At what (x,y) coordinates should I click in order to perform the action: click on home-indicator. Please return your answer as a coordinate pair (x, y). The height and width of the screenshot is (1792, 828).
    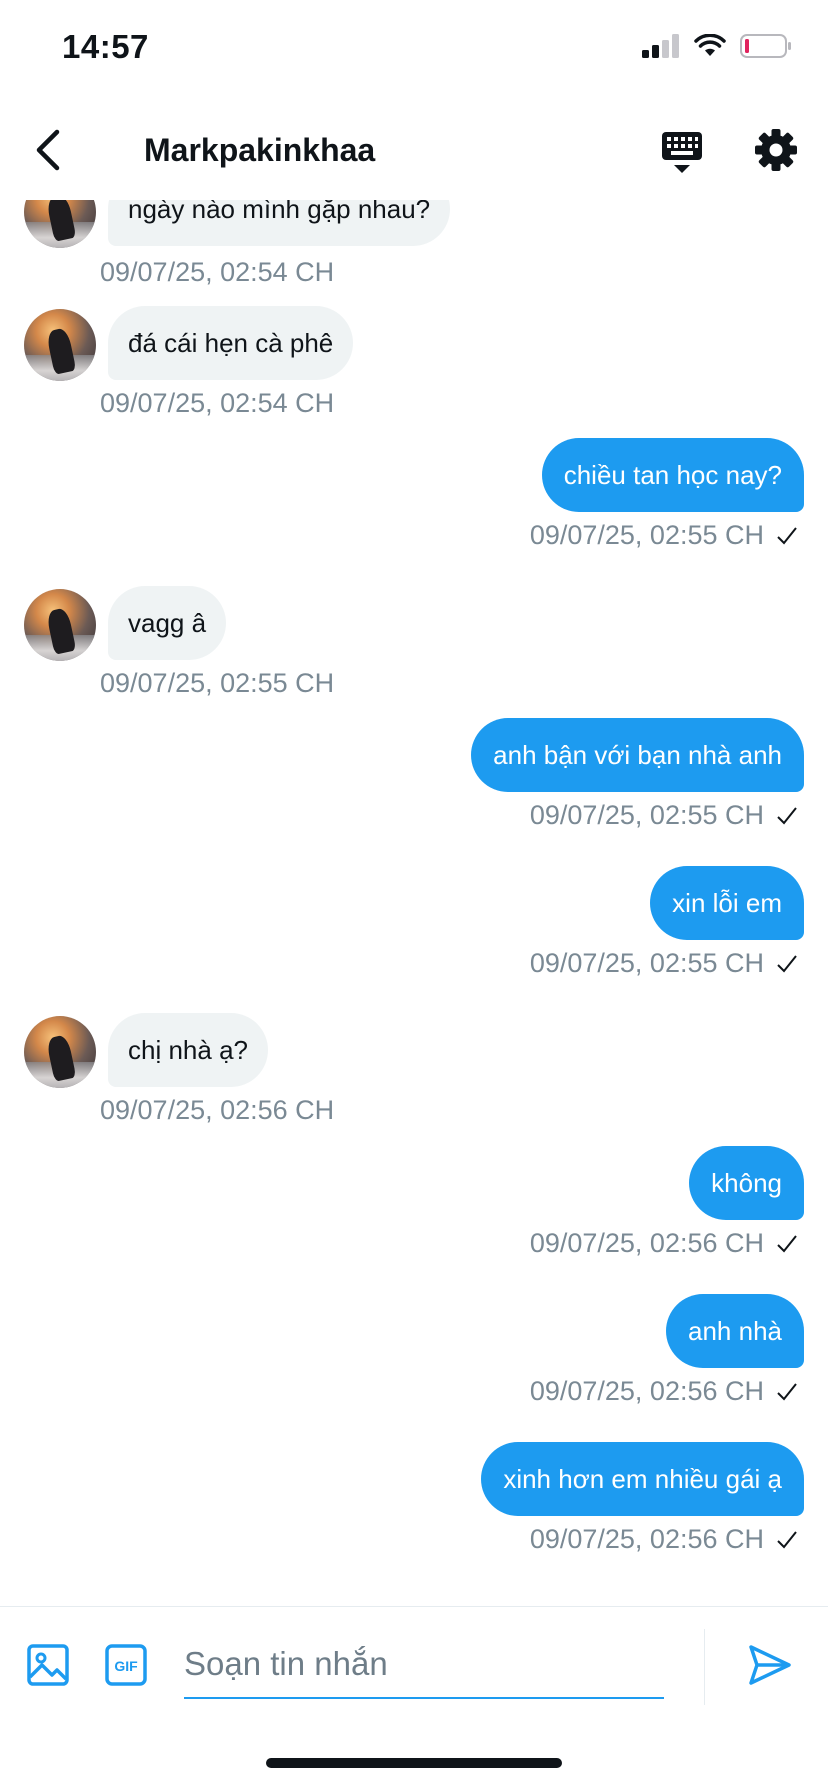
    Looking at the image, I should click on (414, 1763).